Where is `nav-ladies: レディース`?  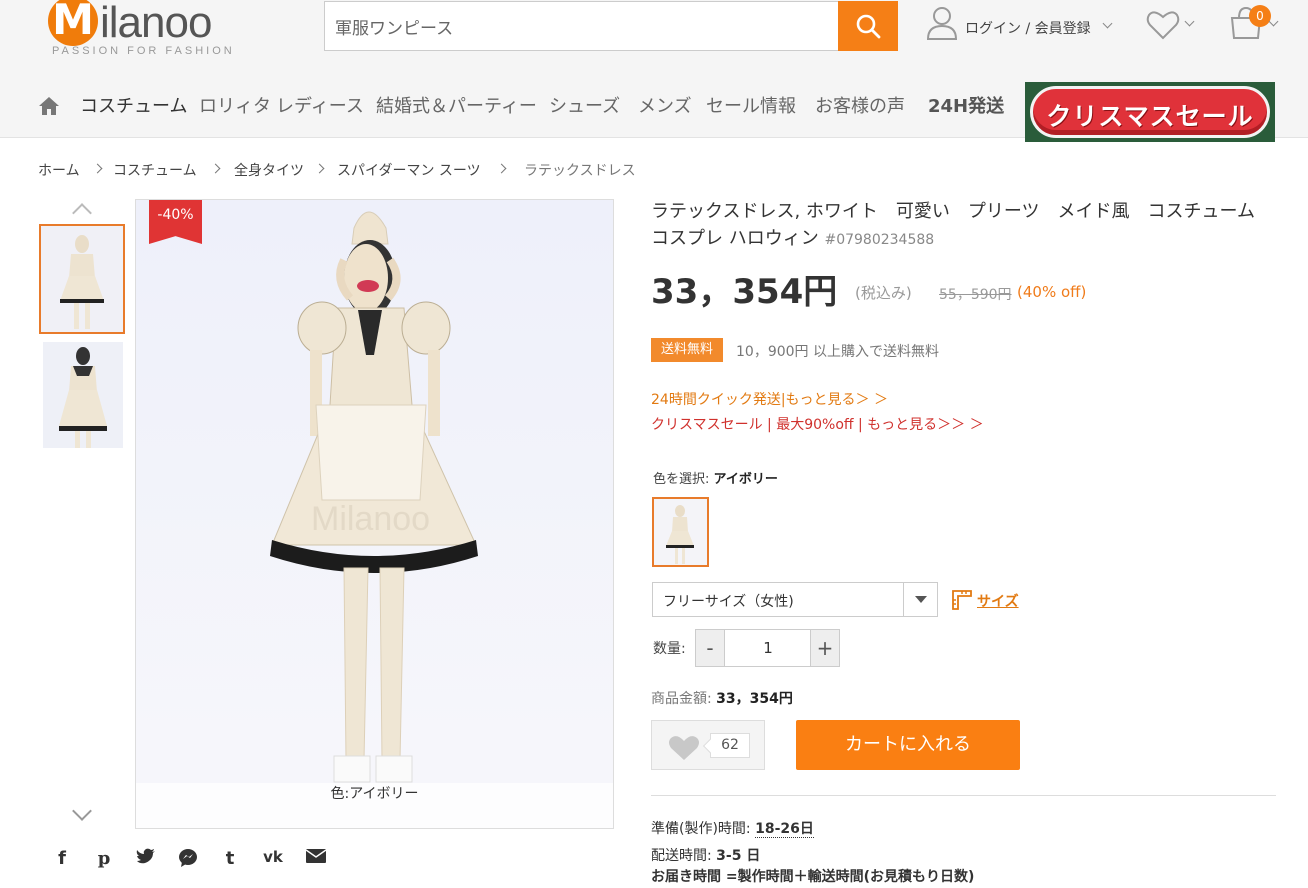
nav-ladies: レディース is located at coordinates (320, 105).